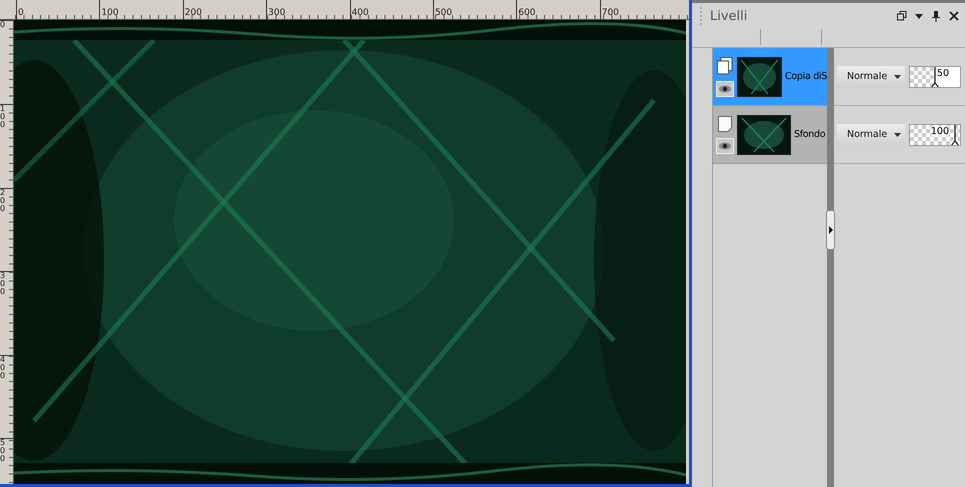 This screenshot has width=965, height=487. What do you see at coordinates (729, 16) in the screenshot?
I see `panel-title: Livelli` at bounding box center [729, 16].